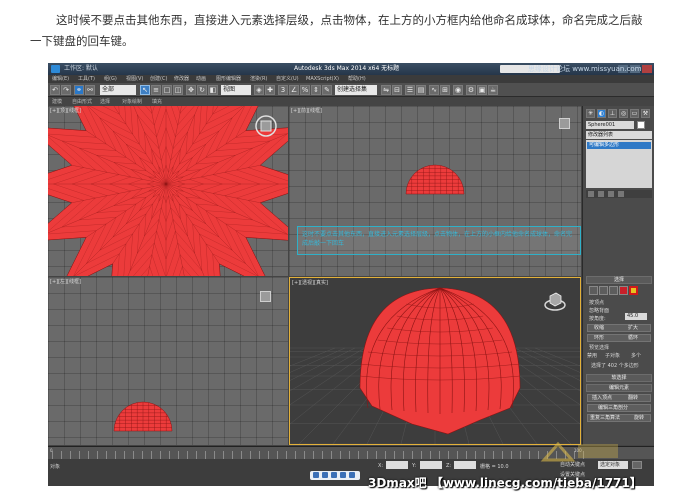  What do you see at coordinates (623, 290) in the screenshot?
I see `polygon-mode-icon` at bounding box center [623, 290].